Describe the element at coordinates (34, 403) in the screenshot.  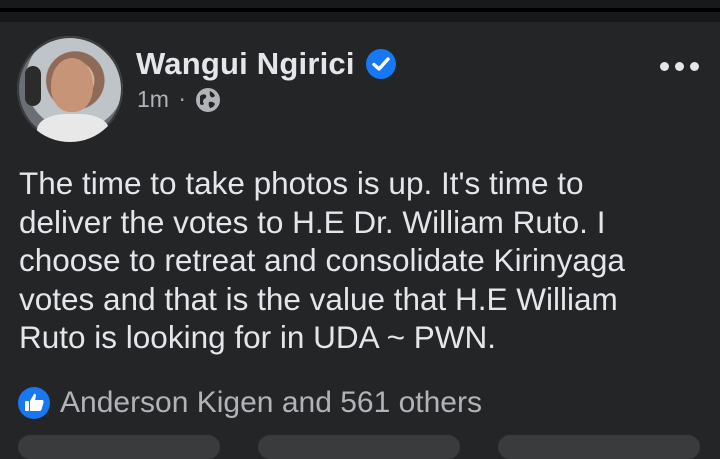
I see `like-icon` at that location.